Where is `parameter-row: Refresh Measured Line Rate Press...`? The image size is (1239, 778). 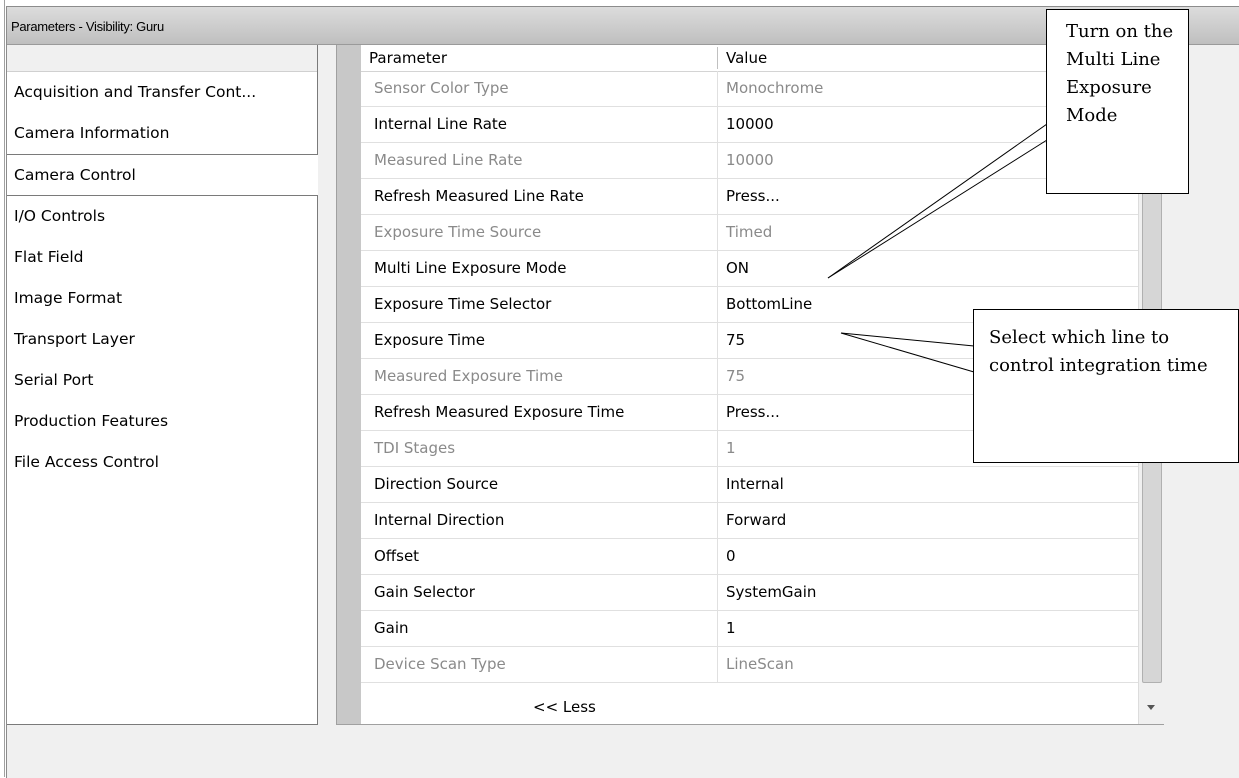
parameter-row: Refresh Measured Line Rate Press... is located at coordinates (749, 197).